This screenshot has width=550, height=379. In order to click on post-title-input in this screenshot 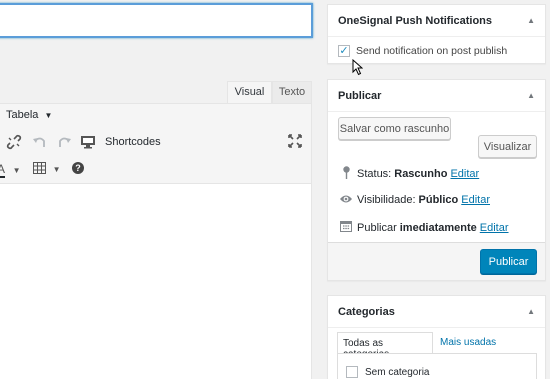, I will do `click(156, 20)`.